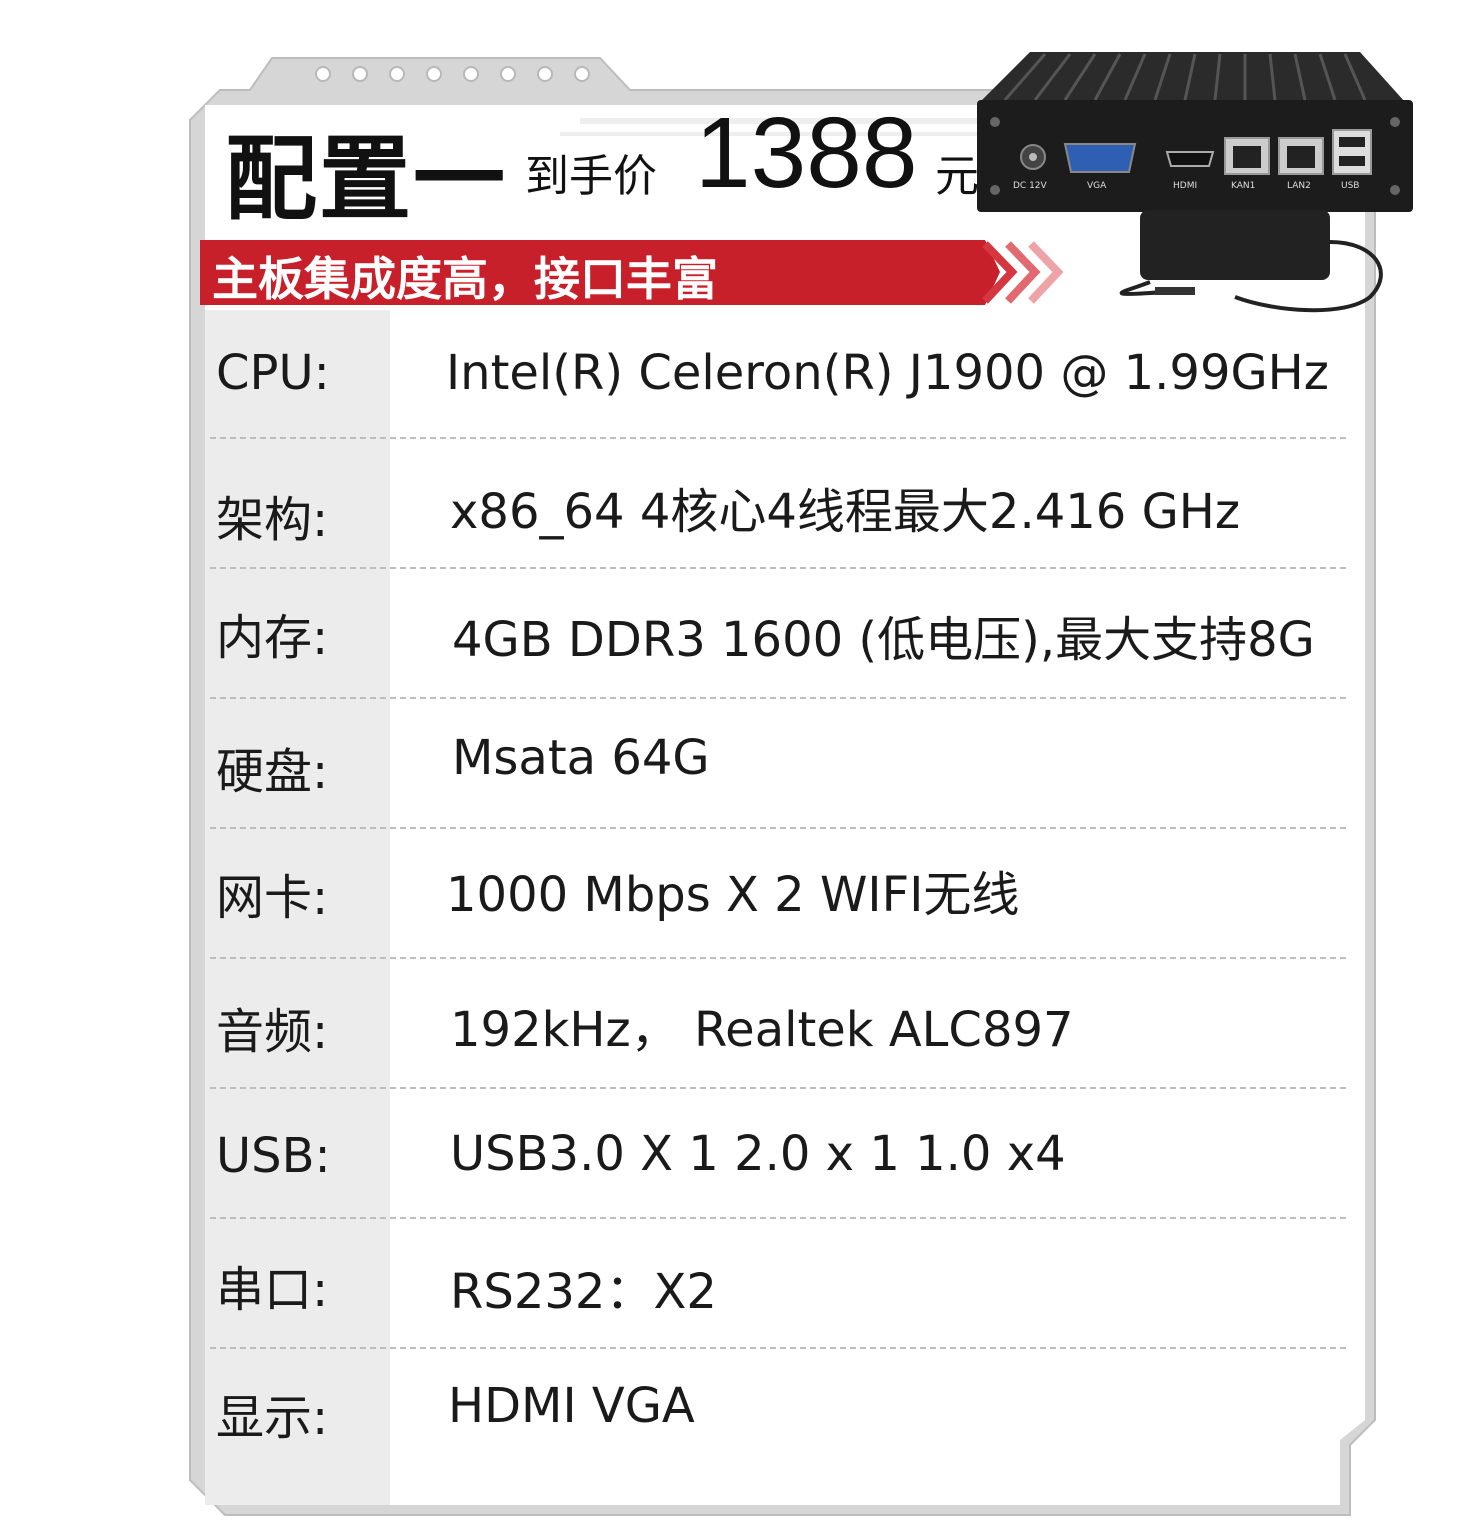 Image resolution: width=1461 pixels, height=1529 pixels. Describe the element at coordinates (1185, 186) in the screenshot. I see `port-label-hdmi: HDMI` at that location.